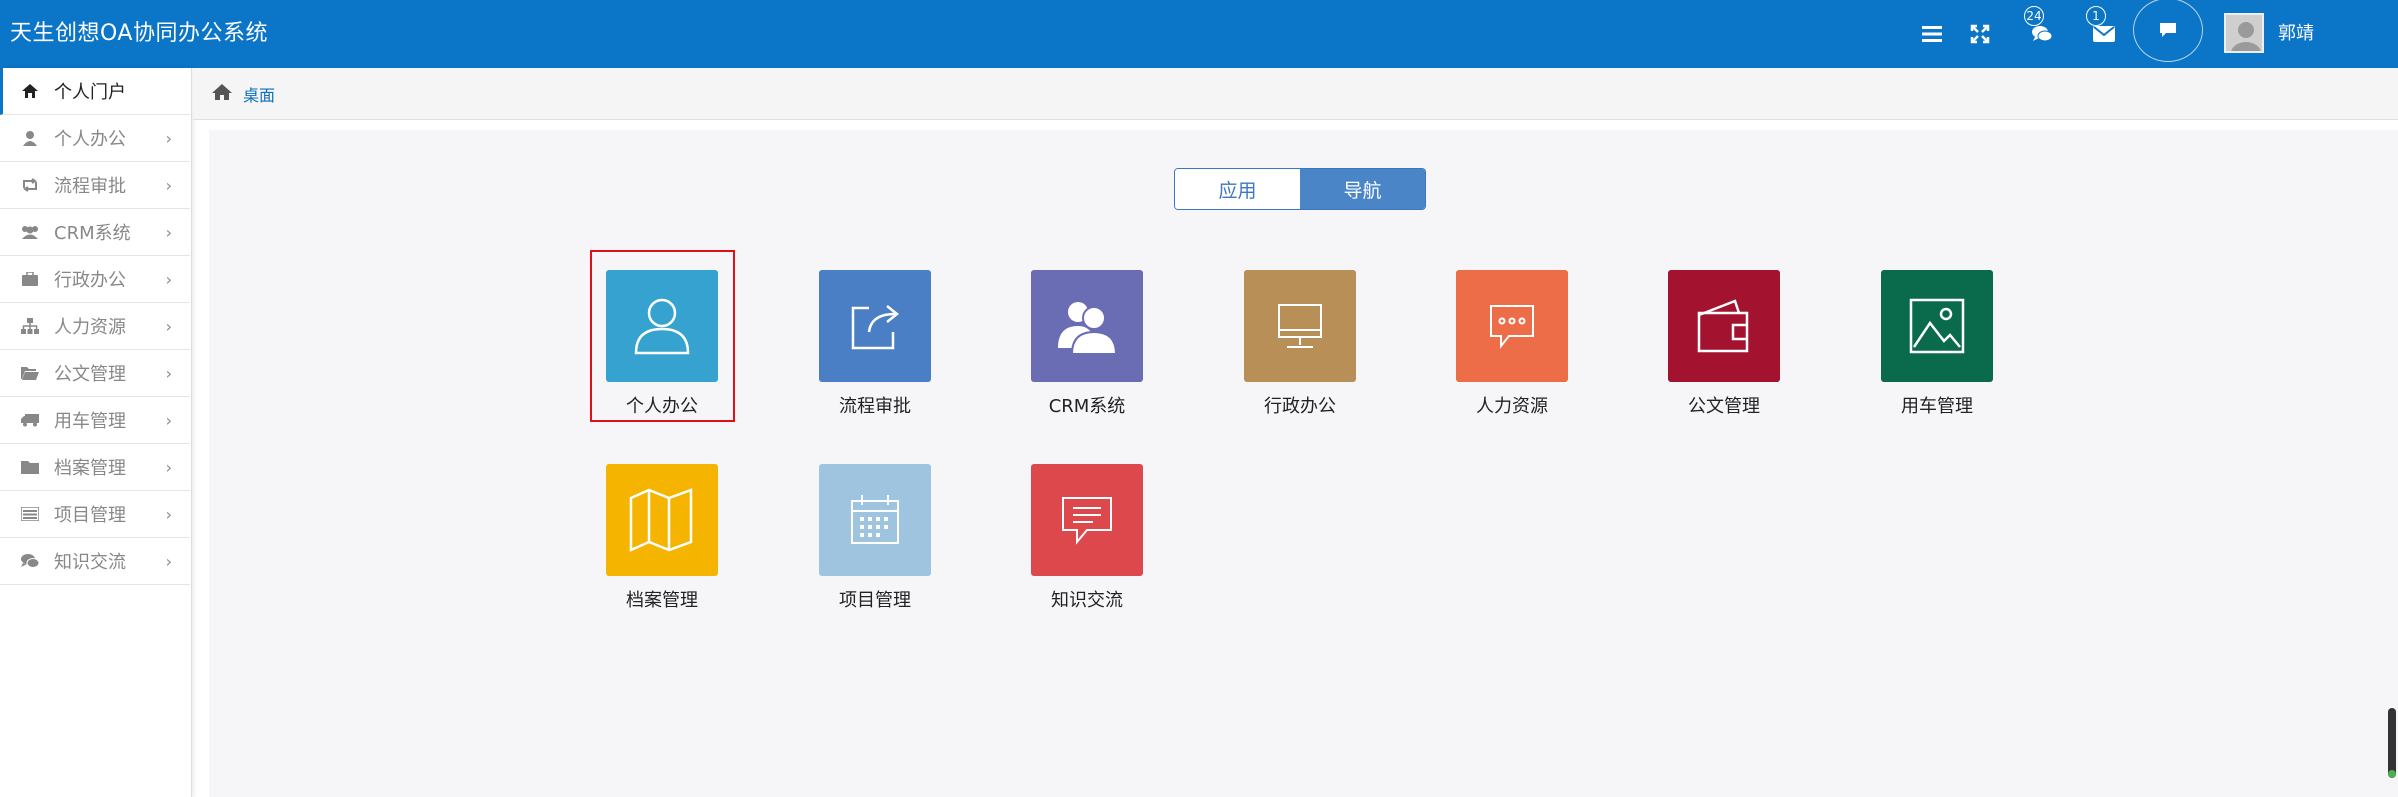  I want to click on breadcrumb: 桌面, so click(1295, 94).